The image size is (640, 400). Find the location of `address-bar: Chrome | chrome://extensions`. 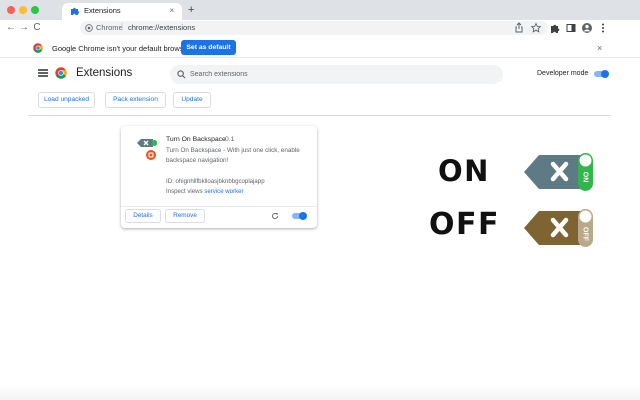

address-bar: Chrome | chrome://extensions is located at coordinates (314, 28).